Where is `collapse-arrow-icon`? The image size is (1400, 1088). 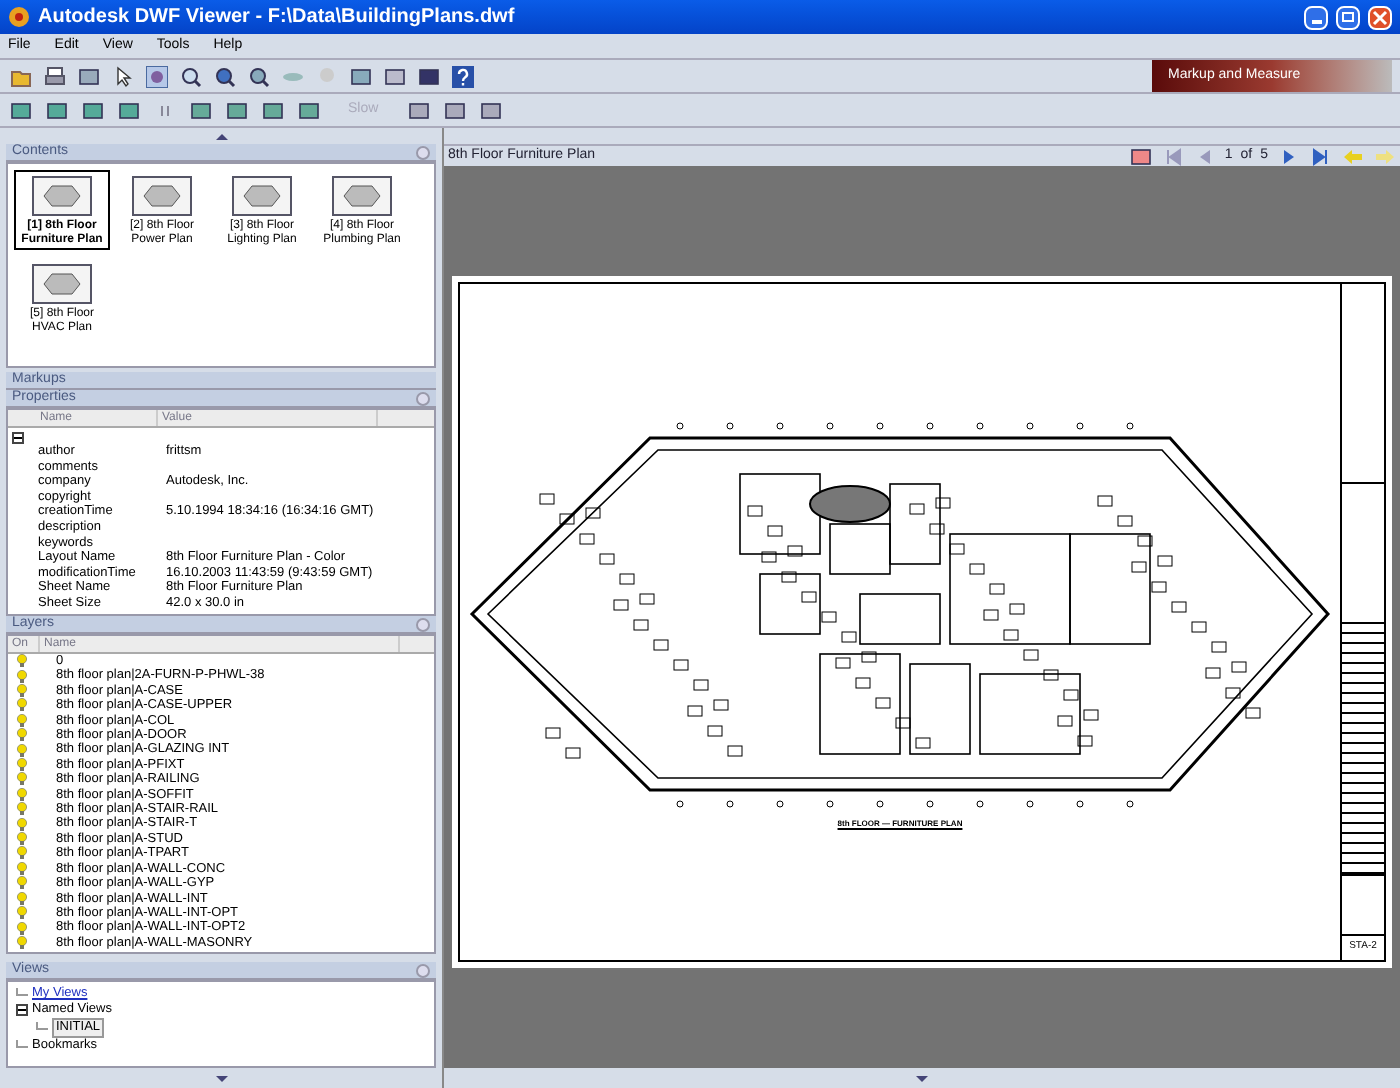
collapse-arrow-icon is located at coordinates (221, 136).